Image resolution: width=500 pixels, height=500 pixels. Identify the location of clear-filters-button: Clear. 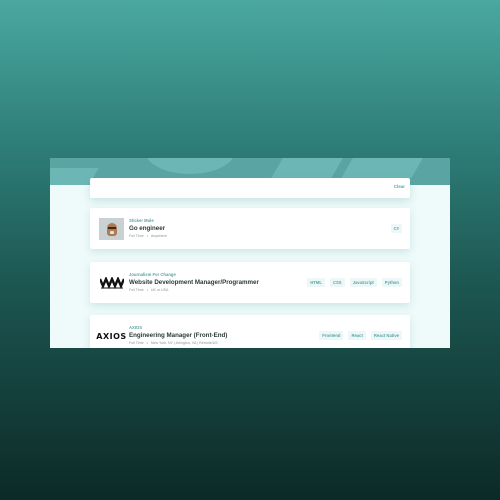
(399, 186).